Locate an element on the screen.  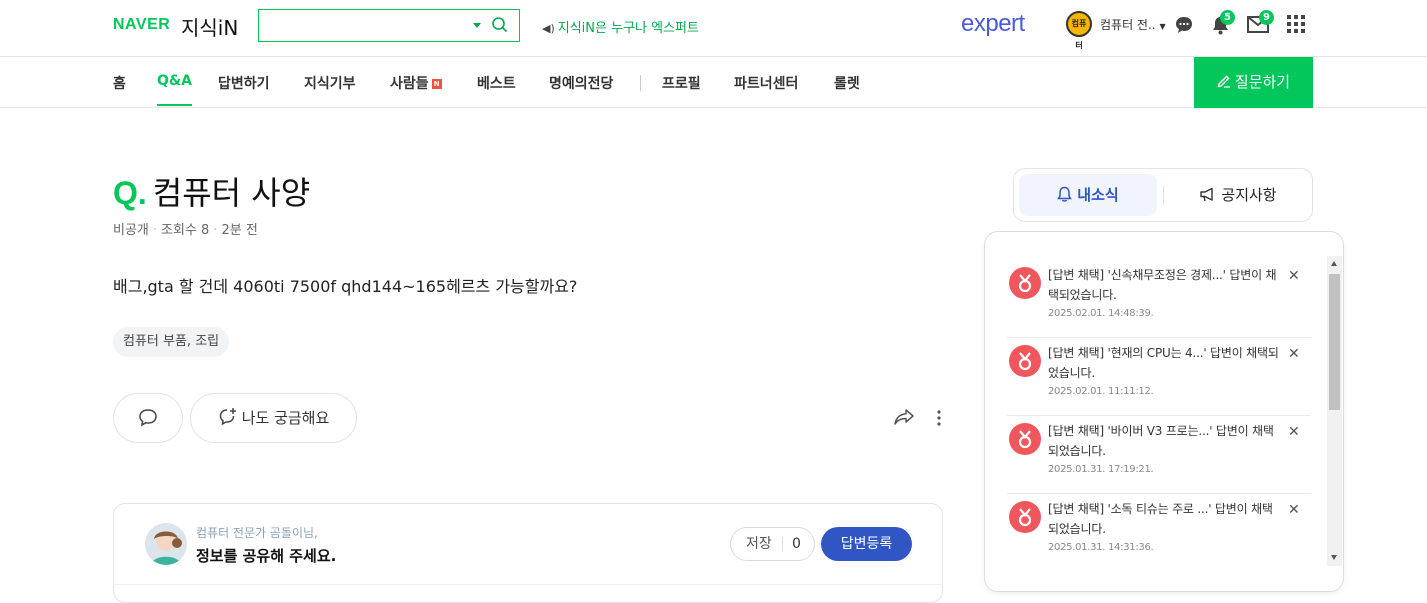
question-views: 조회수 8 is located at coordinates (185, 230).